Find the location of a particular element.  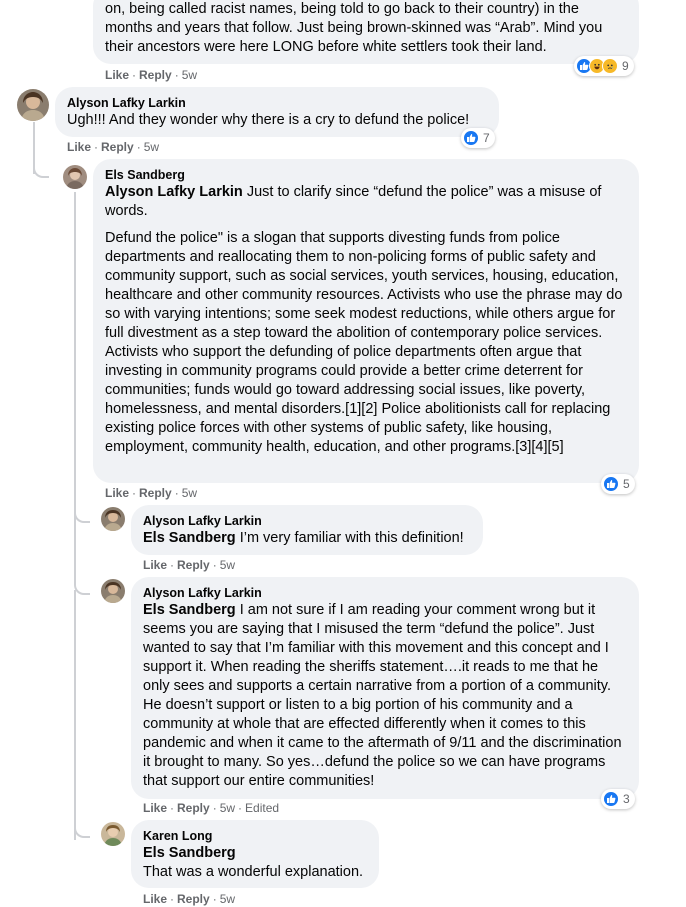

mention-tag: Alyson Lafky Larkin is located at coordinates (174, 192).